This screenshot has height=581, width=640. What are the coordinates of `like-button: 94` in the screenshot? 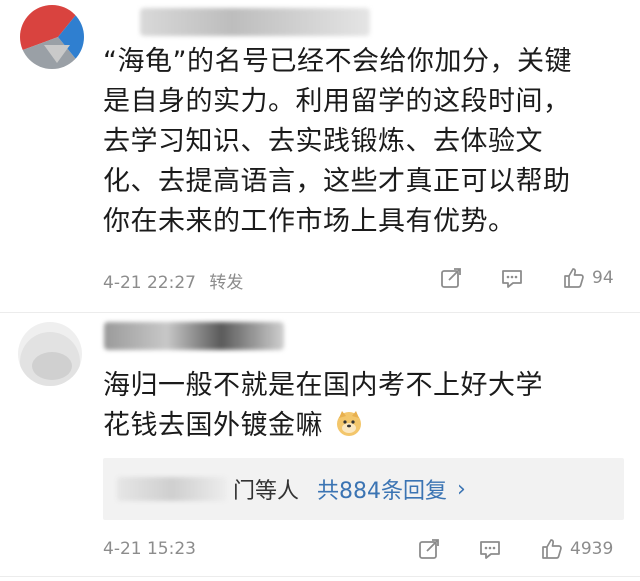 It's located at (588, 278).